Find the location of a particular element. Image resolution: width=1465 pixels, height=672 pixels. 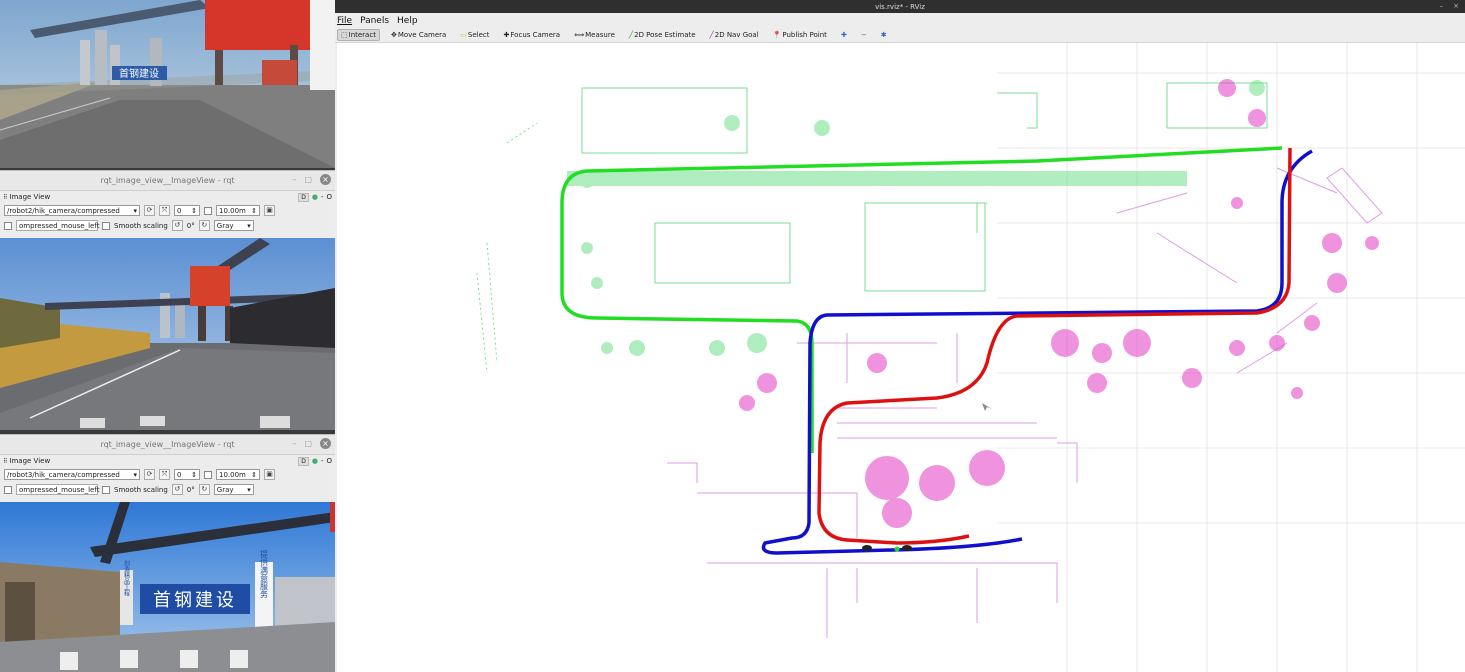

tool-label: 2D Pose Estimate is located at coordinates (665, 35).